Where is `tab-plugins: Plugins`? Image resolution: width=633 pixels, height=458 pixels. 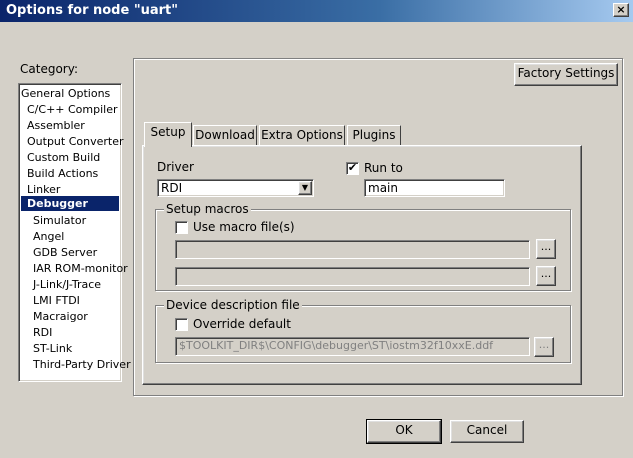
tab-plugins: Plugins is located at coordinates (374, 135).